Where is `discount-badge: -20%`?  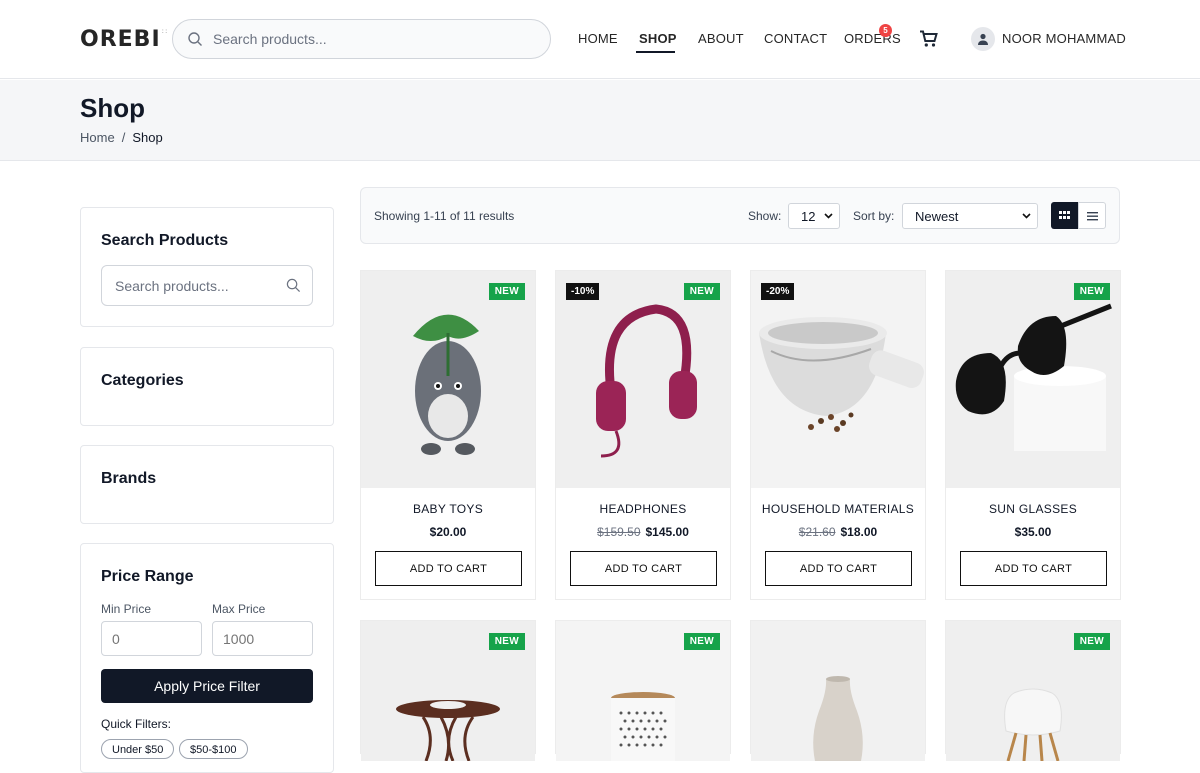 discount-badge: -20% is located at coordinates (778, 291).